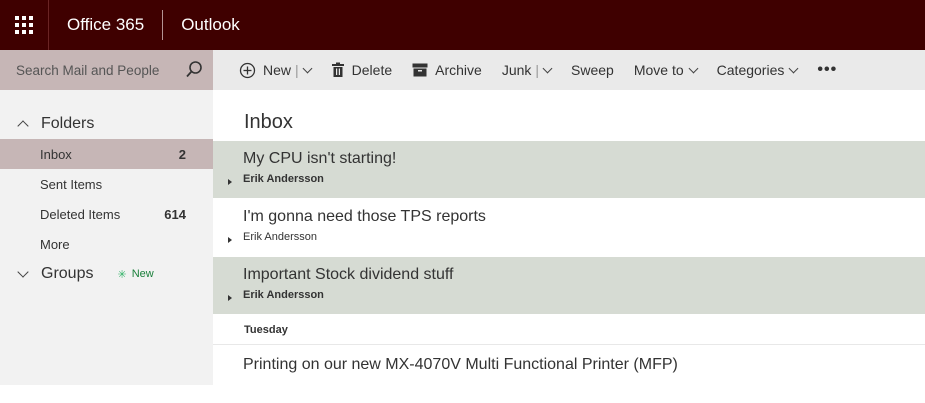 The image size is (925, 403). What do you see at coordinates (247, 70) in the screenshot?
I see `plus-circle-icon` at bounding box center [247, 70].